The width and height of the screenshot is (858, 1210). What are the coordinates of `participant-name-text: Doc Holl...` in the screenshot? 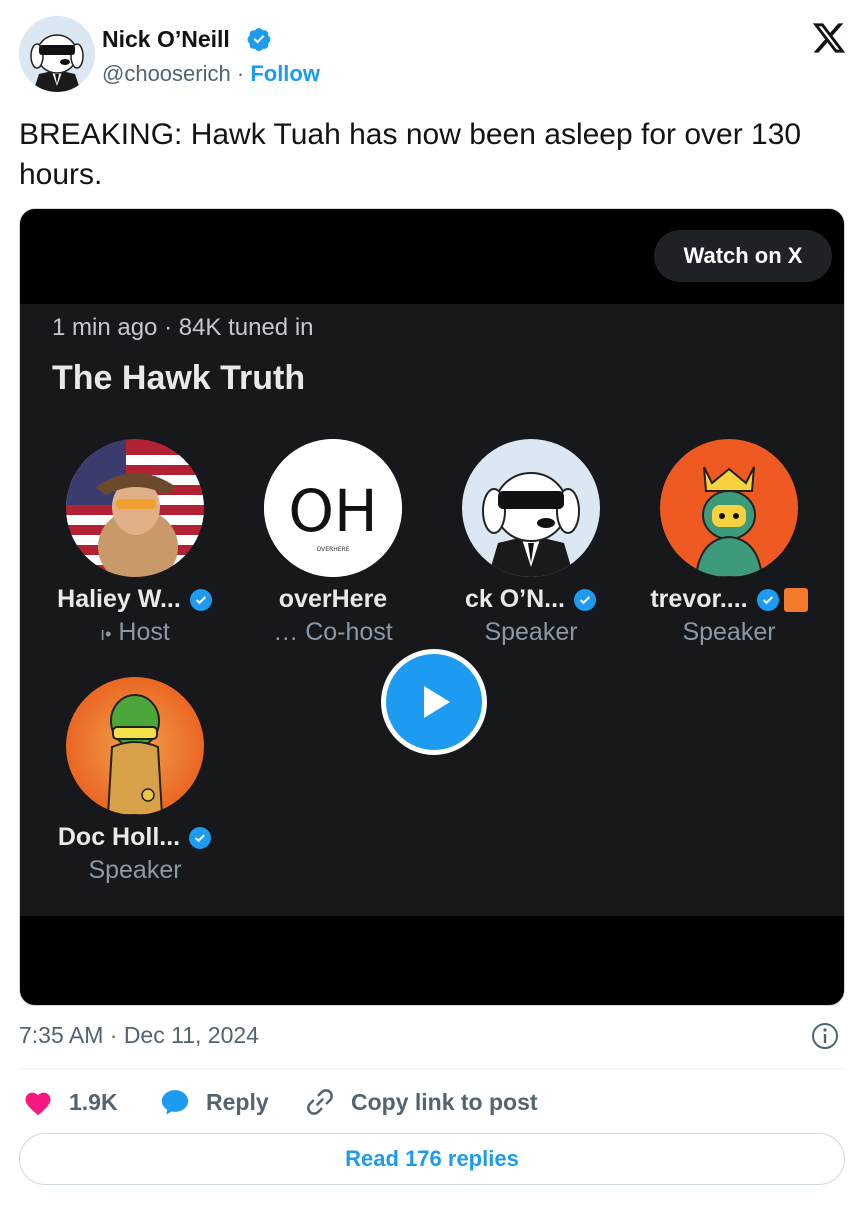 It's located at (119, 837).